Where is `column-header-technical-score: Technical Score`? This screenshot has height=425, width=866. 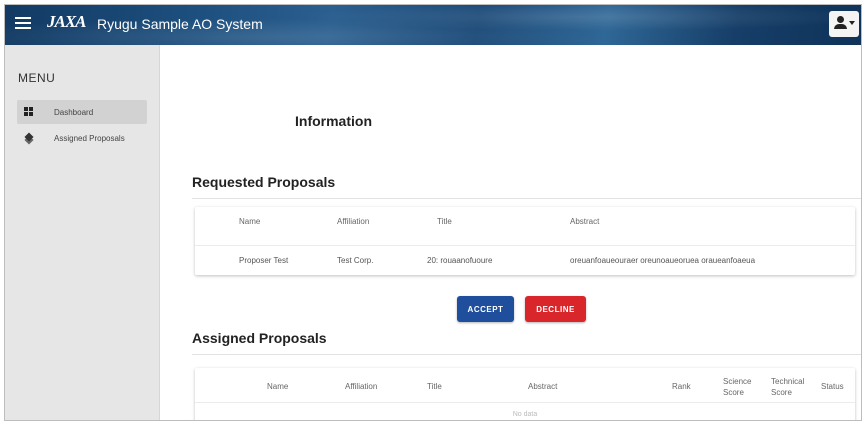
column-header-technical-score: Technical Score is located at coordinates (788, 387).